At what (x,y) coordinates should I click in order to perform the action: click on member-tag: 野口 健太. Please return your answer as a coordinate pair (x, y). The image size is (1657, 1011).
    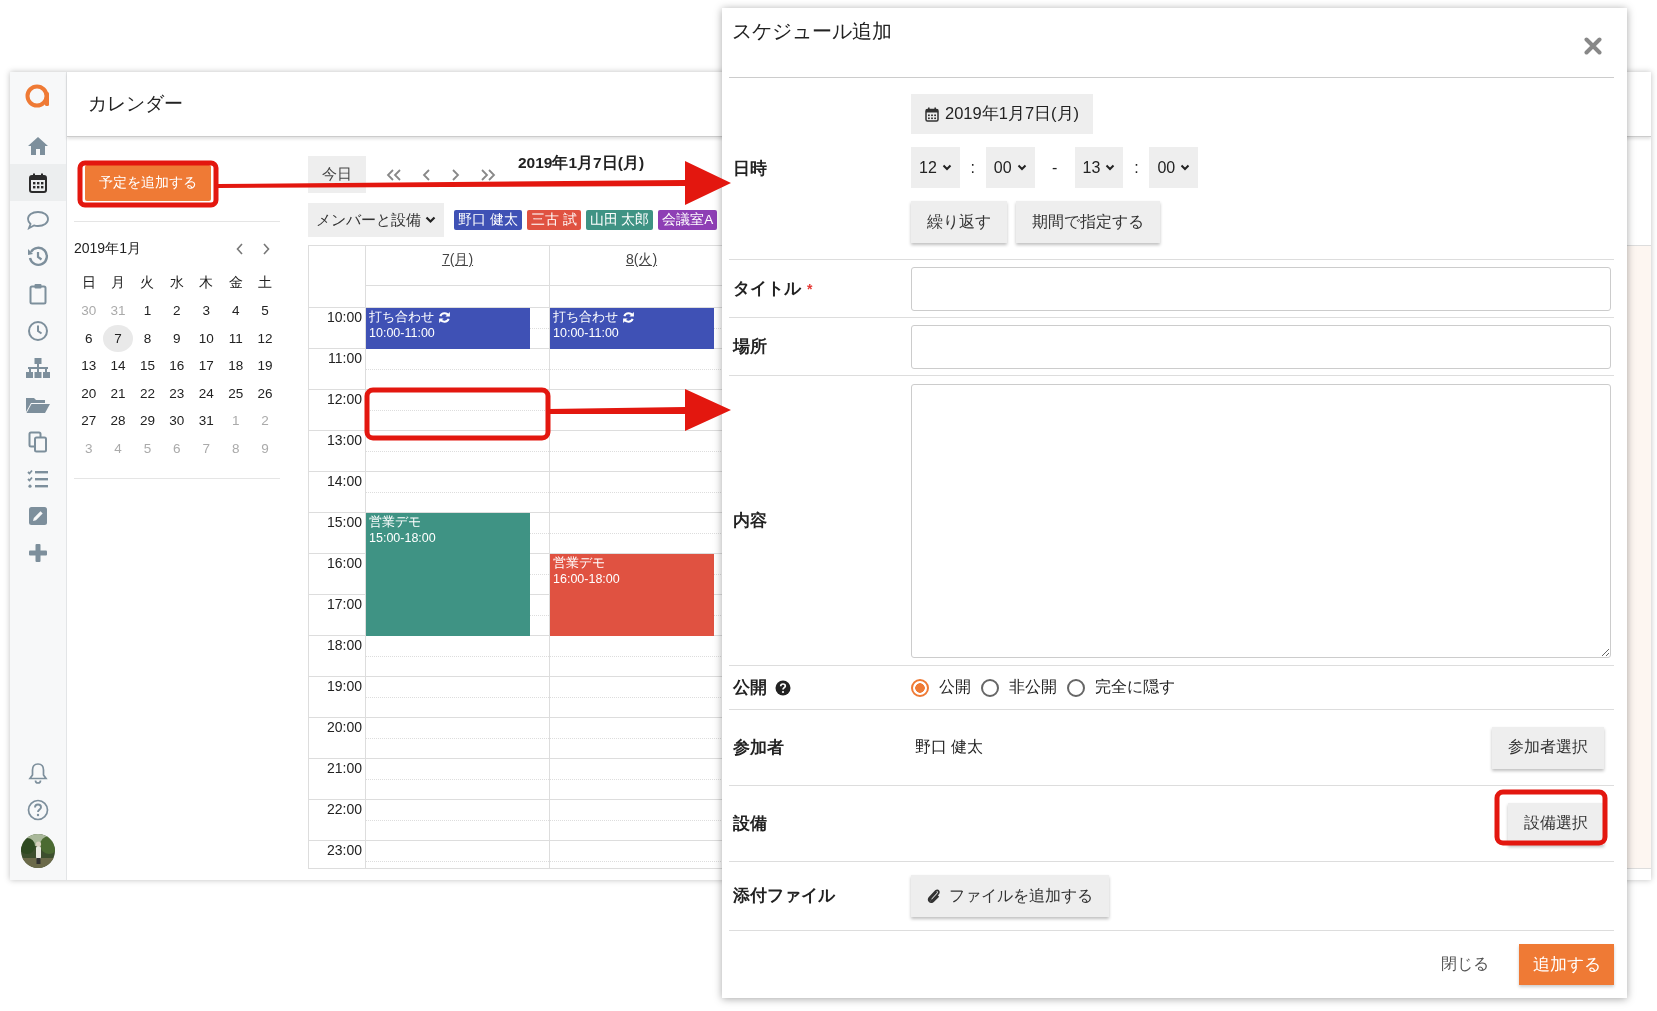
    Looking at the image, I should click on (488, 220).